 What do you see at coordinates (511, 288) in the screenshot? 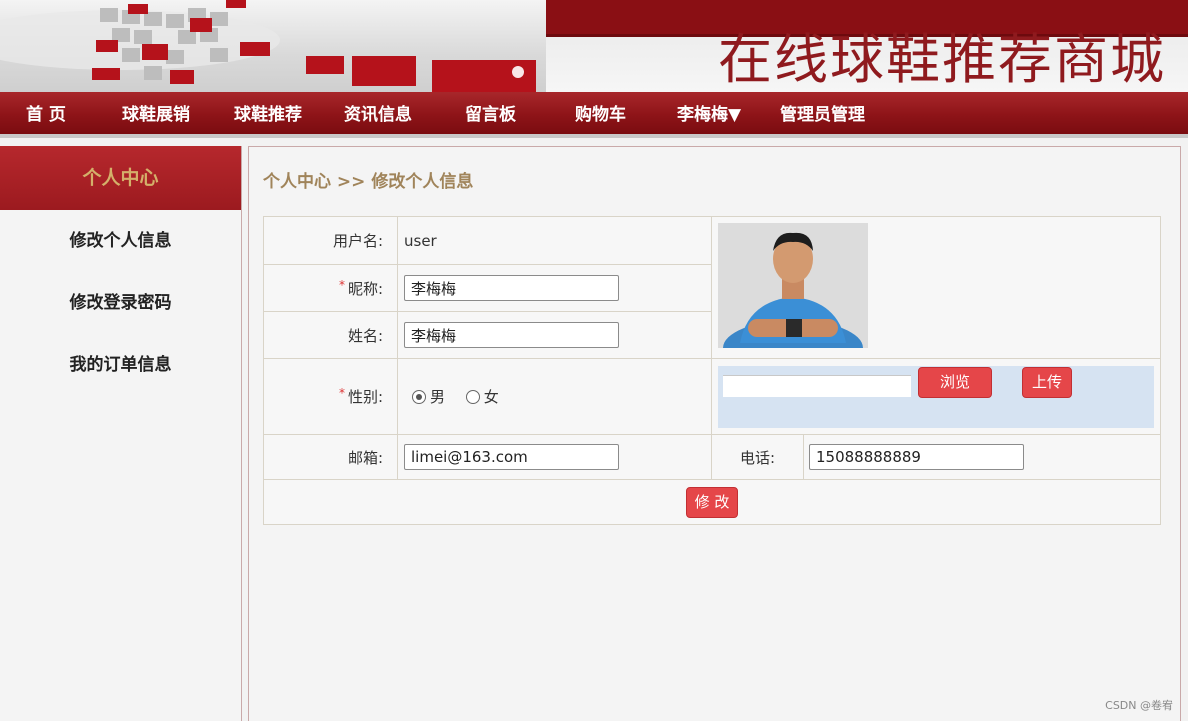
I see `nickname-input` at bounding box center [511, 288].